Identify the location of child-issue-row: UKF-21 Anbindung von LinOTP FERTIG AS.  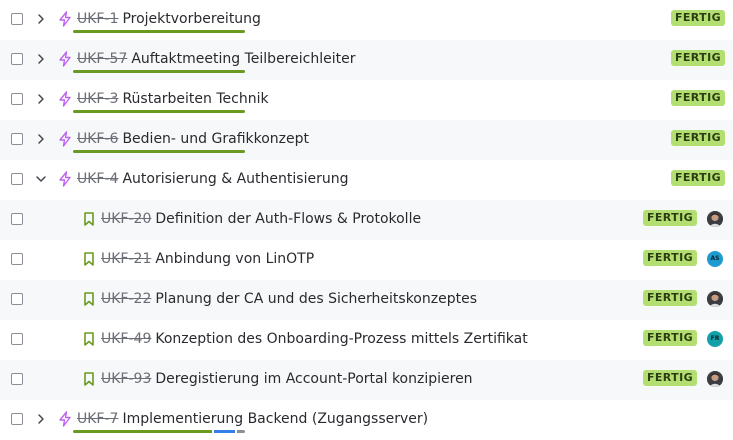
(366, 260).